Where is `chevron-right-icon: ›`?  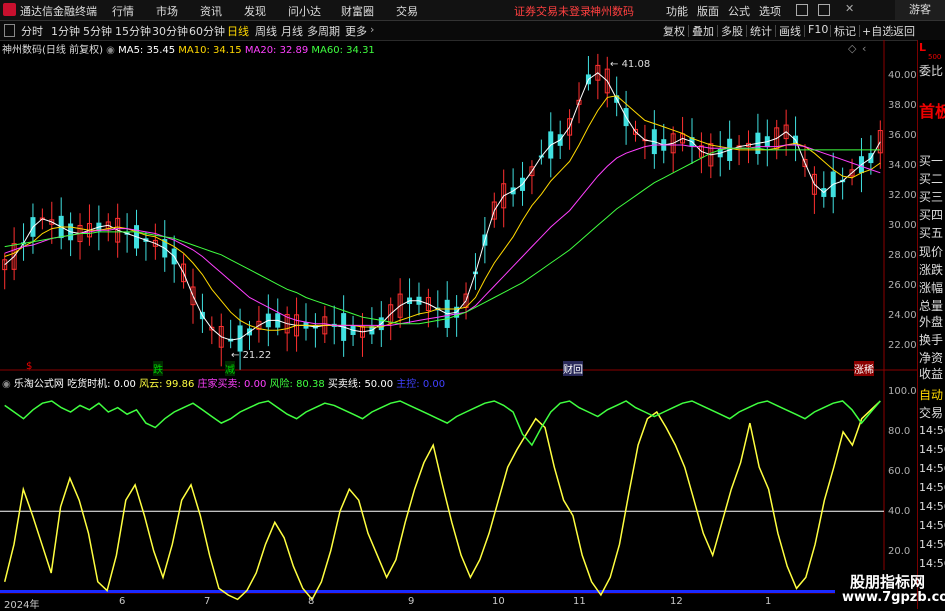
chevron-right-icon: › is located at coordinates (372, 29).